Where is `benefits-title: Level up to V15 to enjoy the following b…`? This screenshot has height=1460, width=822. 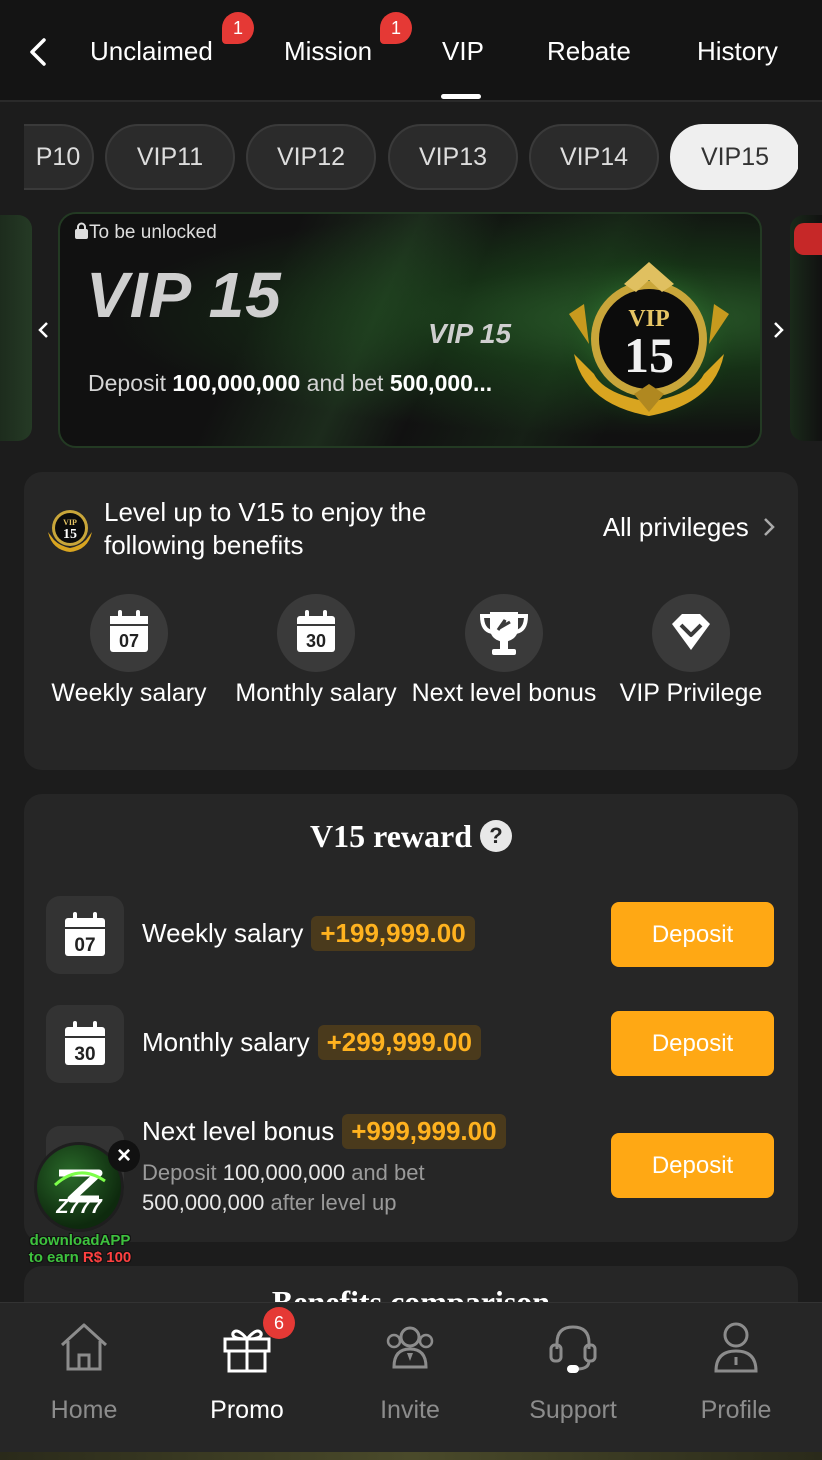
benefits-title: Level up to V15 to enjoy the following b… is located at coordinates (265, 528).